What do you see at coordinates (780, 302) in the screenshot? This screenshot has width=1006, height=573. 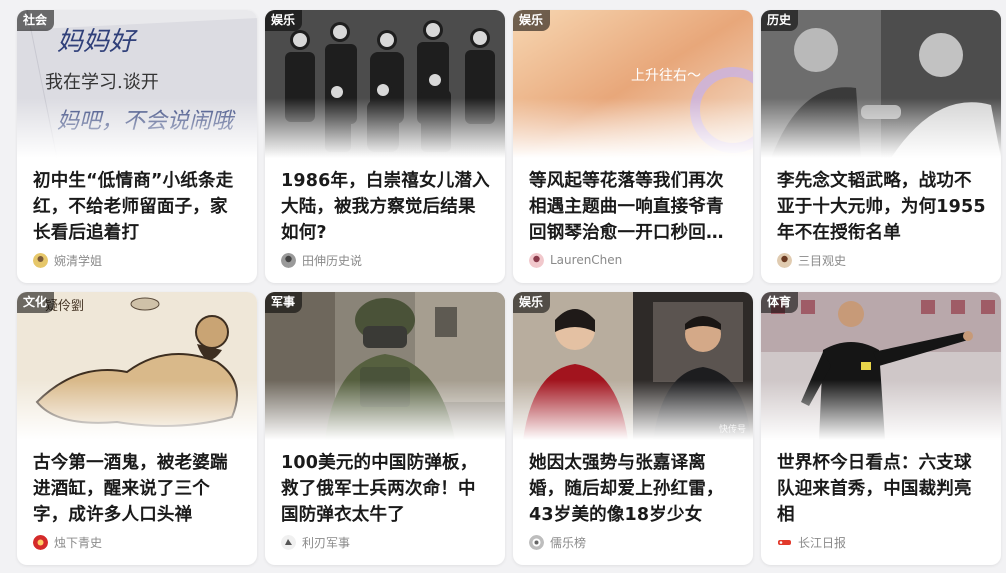 I see `category-badge: 体育` at bounding box center [780, 302].